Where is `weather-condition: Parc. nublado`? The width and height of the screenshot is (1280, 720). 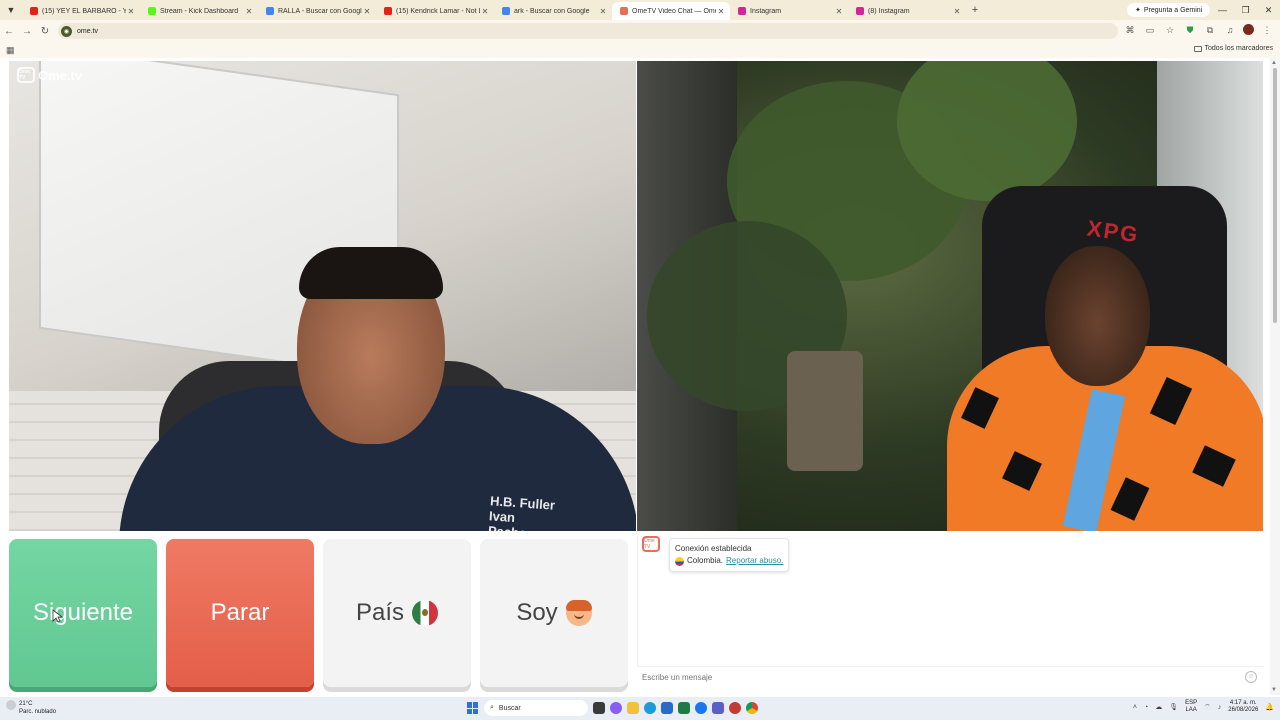
weather-condition: Parc. nublado is located at coordinates (38, 712).